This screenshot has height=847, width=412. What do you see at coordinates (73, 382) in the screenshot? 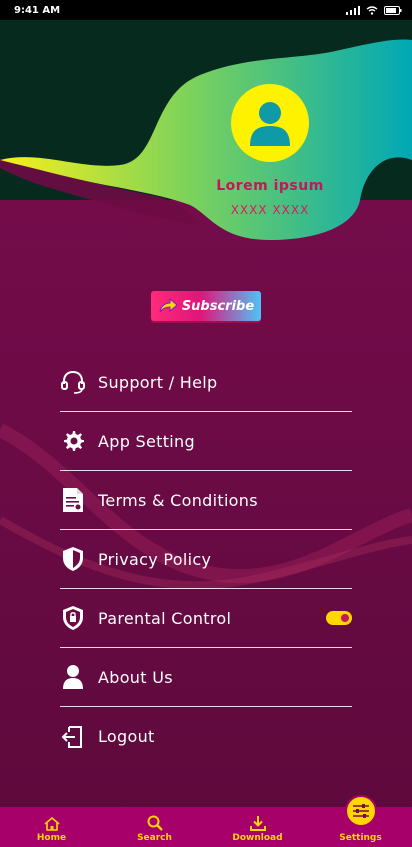
I see `headset-icon` at bounding box center [73, 382].